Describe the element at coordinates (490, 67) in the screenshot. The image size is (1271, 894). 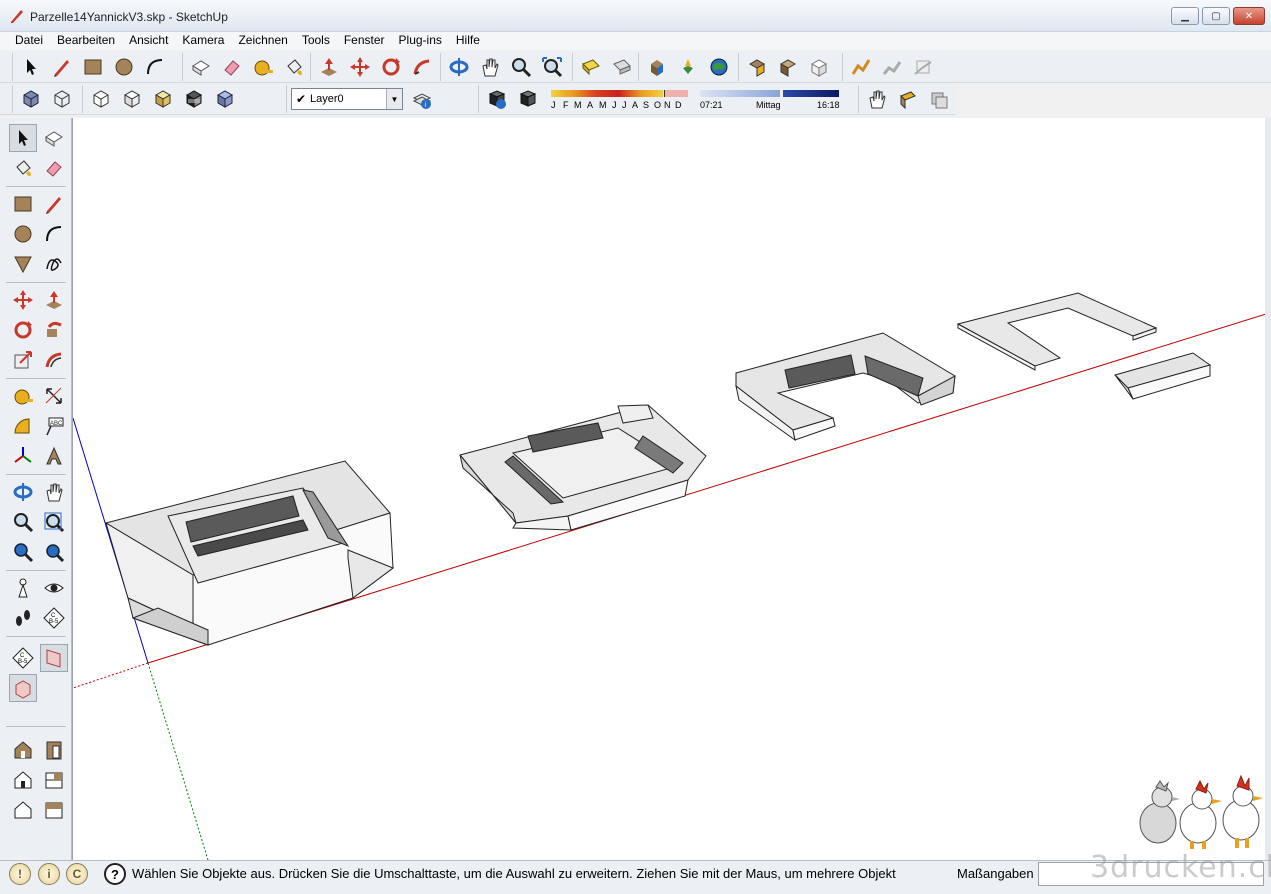
I see `pan-tool-button` at that location.